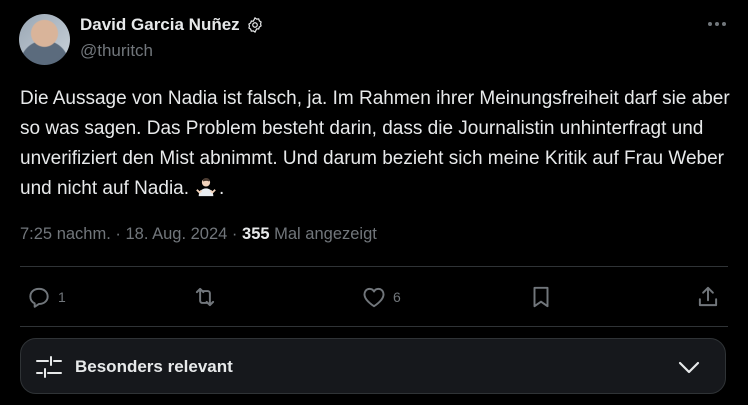  Describe the element at coordinates (689, 367) in the screenshot. I see `chevron-down-icon` at that location.